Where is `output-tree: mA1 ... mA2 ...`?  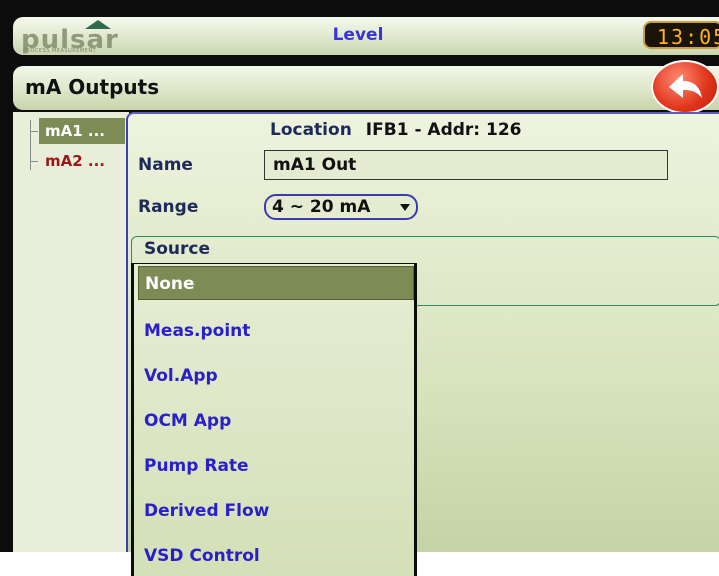 output-tree: mA1 ... mA2 ... is located at coordinates (71, 332).